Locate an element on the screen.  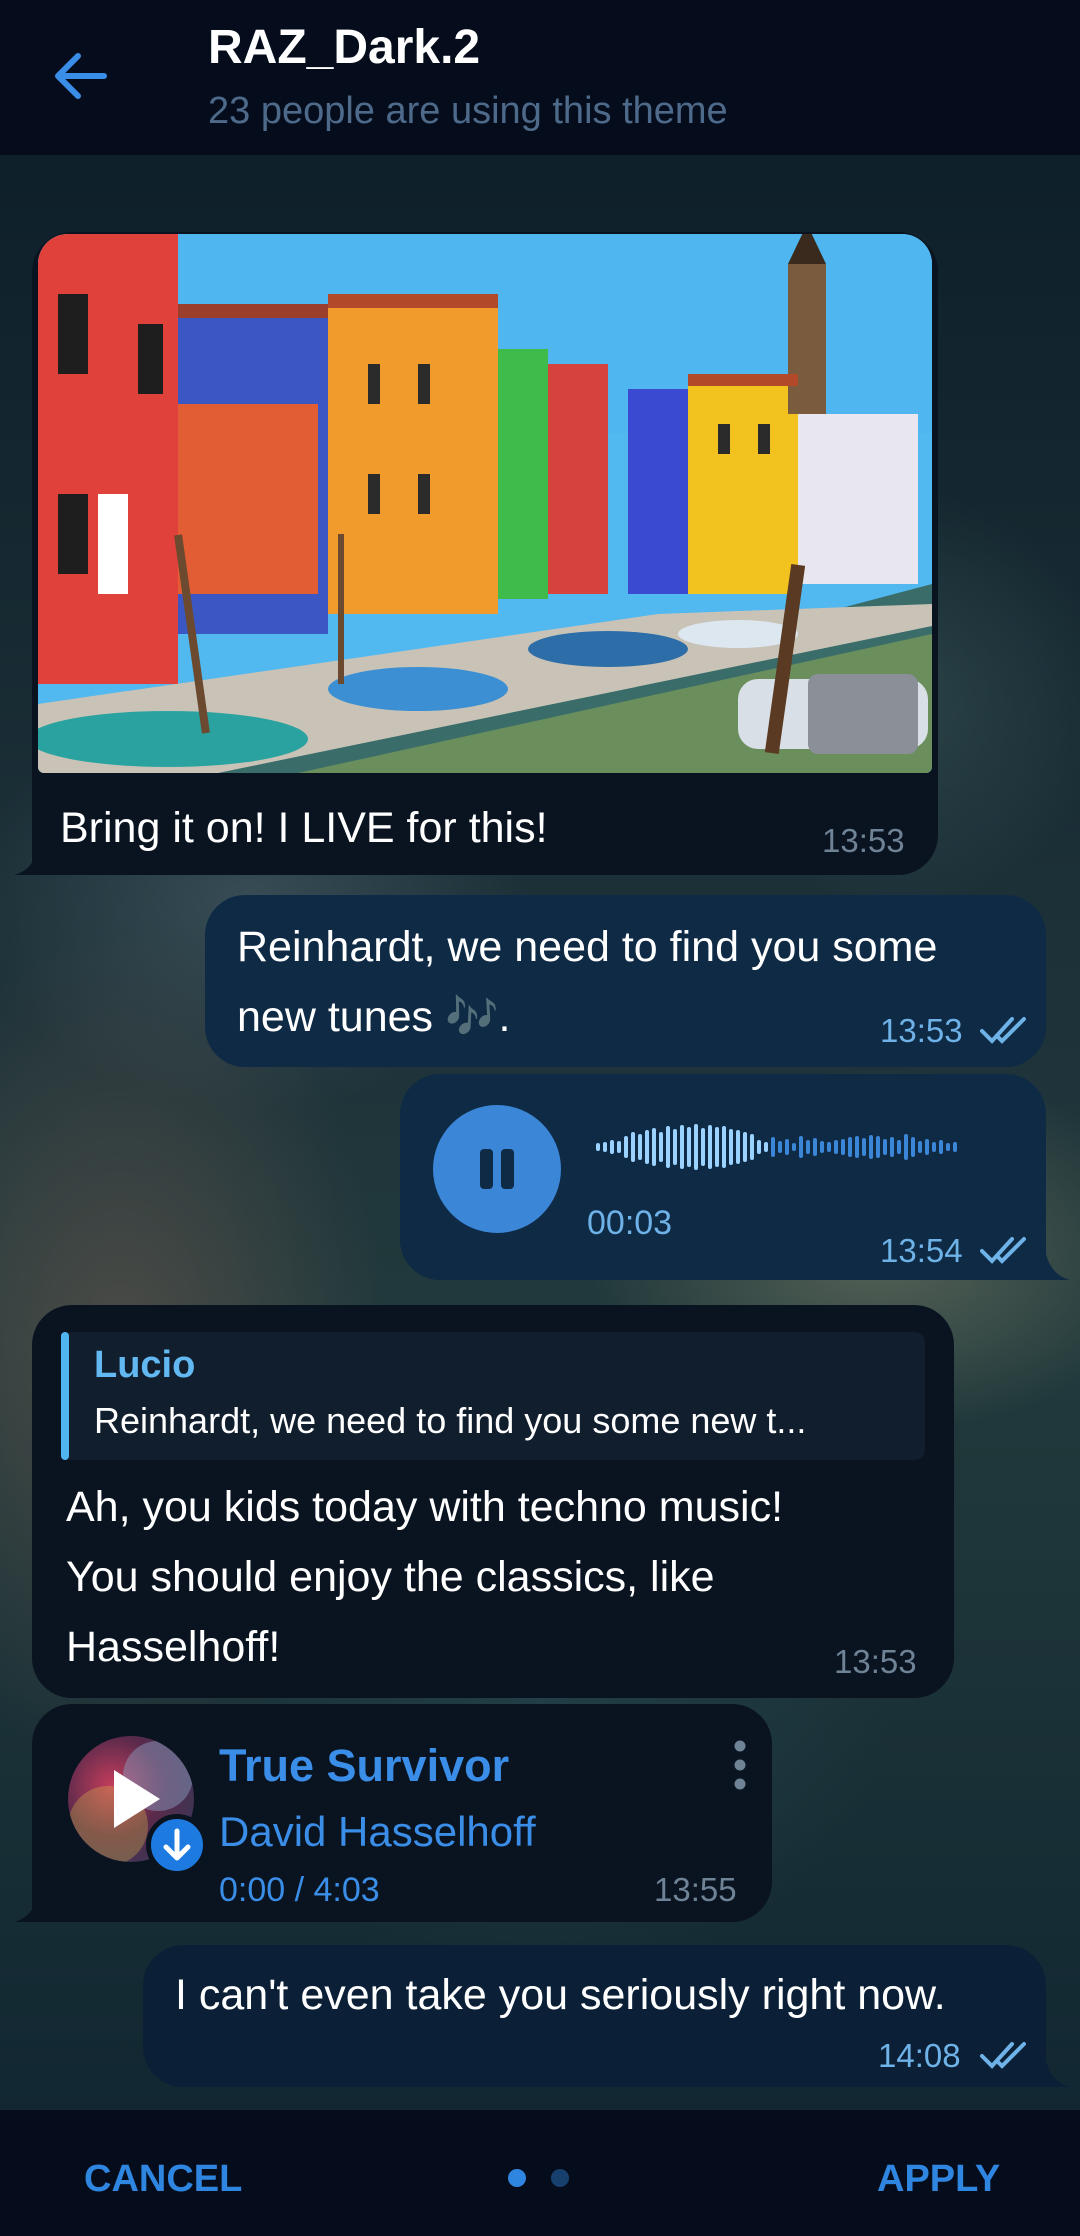
cancel-button: CANCEL is located at coordinates (163, 2179).